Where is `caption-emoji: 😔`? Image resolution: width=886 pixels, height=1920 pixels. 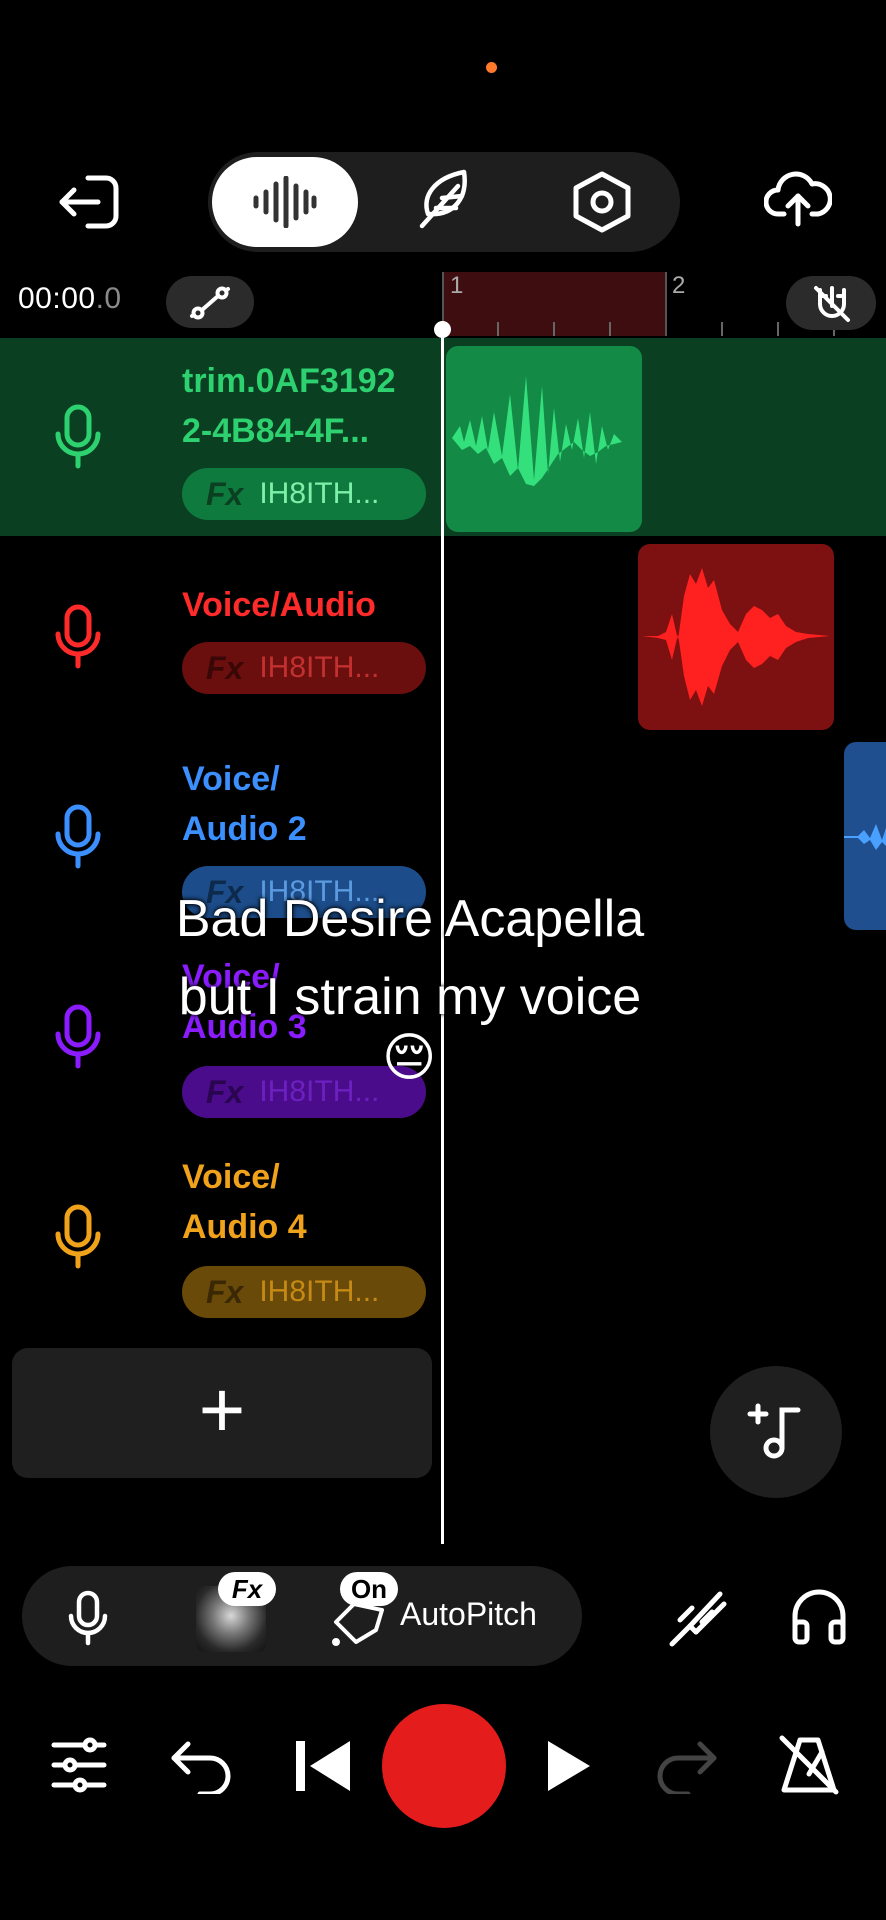
caption-emoji: 😔 is located at coordinates (409, 1058).